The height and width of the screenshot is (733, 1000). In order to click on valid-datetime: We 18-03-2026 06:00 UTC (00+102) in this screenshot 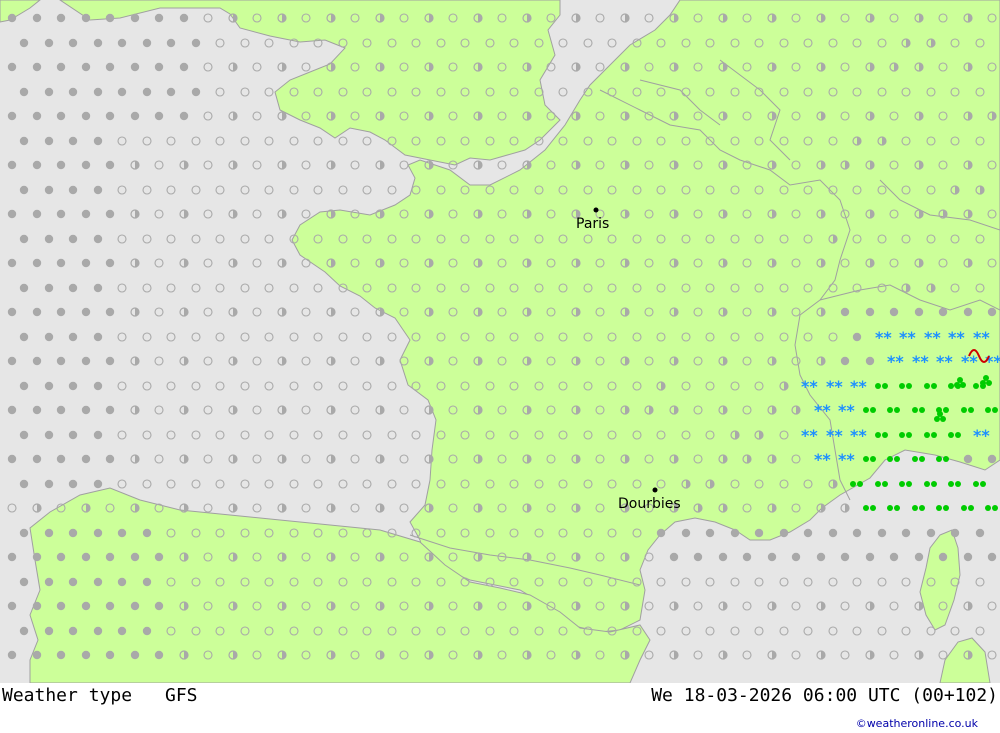, I will do `click(824, 695)`.